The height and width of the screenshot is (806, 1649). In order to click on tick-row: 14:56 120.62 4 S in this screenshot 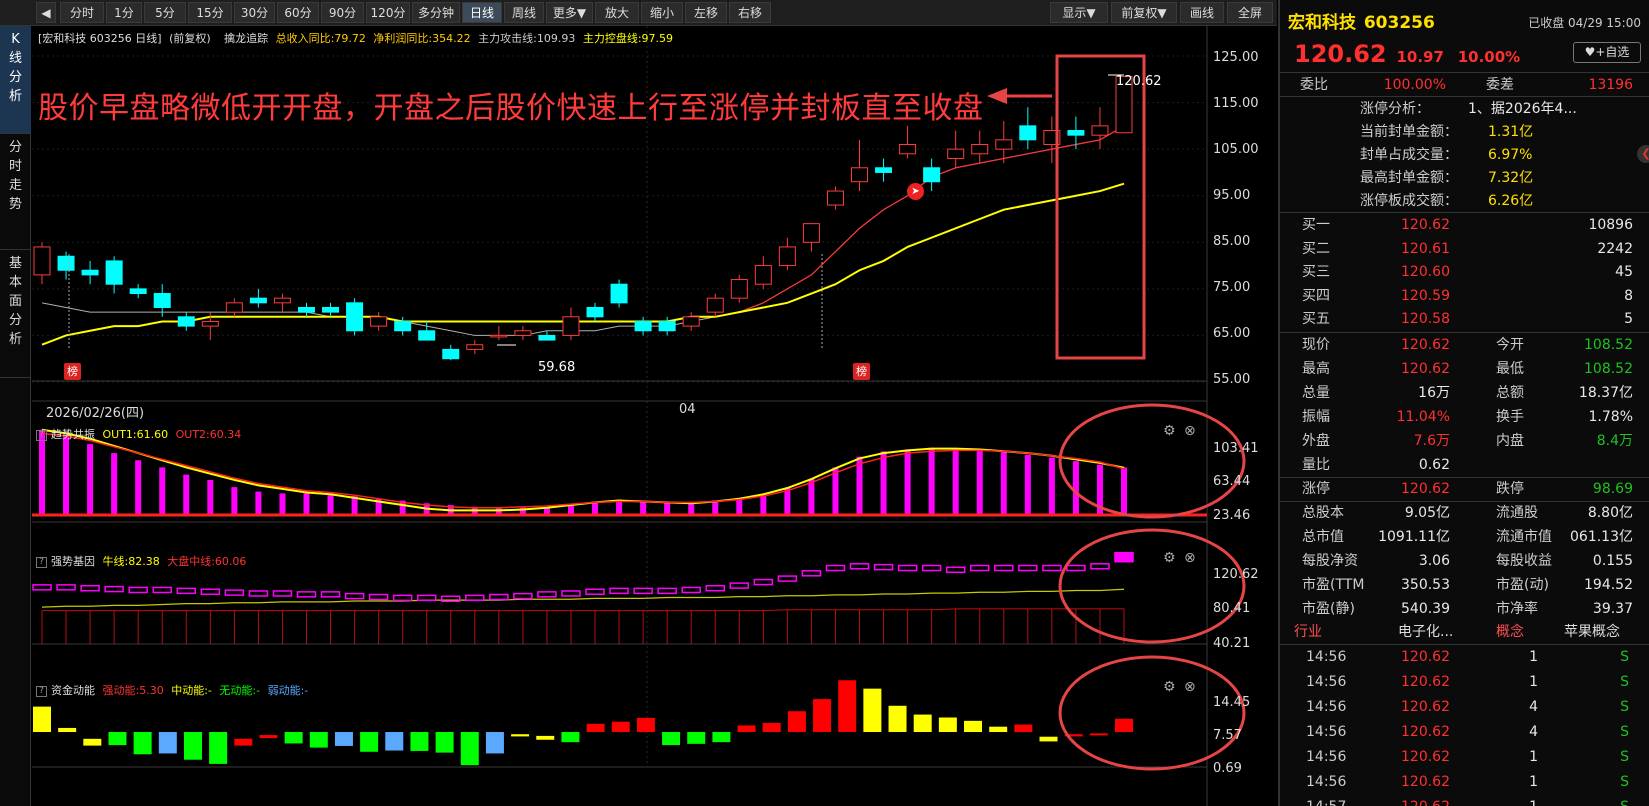, I will do `click(1464, 707)`.